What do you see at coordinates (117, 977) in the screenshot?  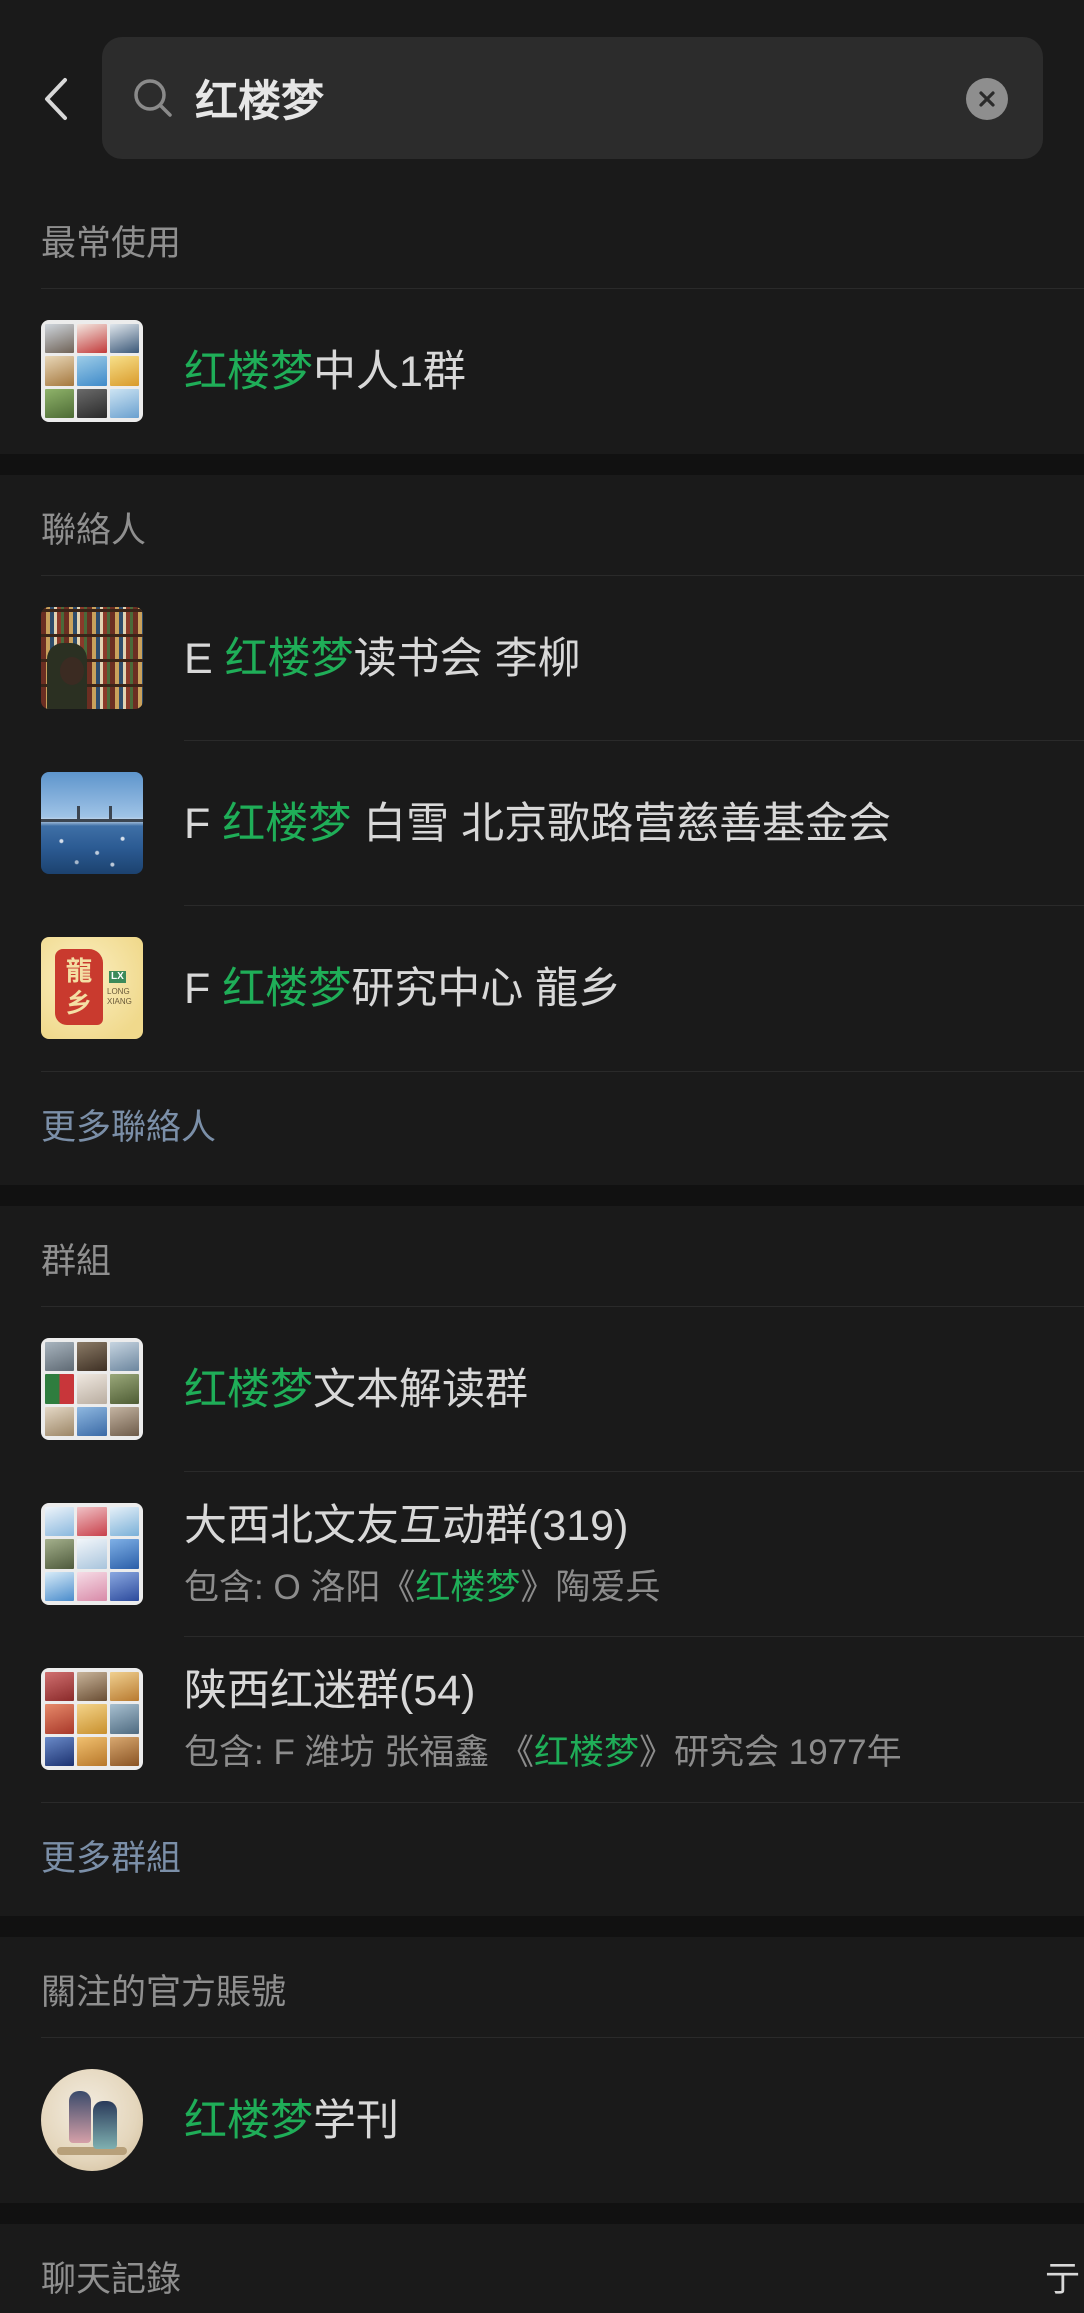 I see `logo-mark: LX` at bounding box center [117, 977].